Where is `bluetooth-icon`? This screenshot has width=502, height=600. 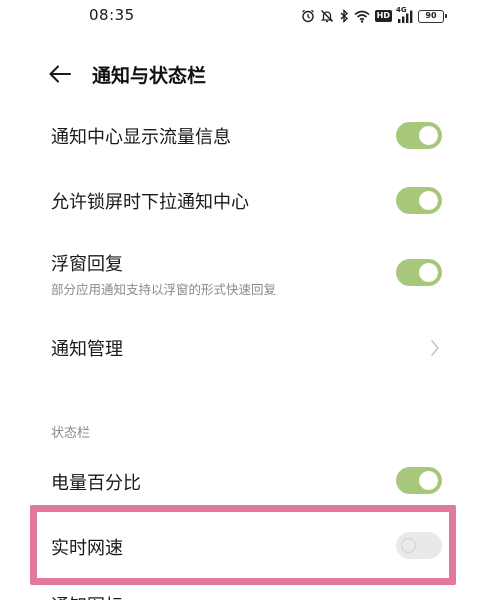
bluetooth-icon is located at coordinates (344, 16).